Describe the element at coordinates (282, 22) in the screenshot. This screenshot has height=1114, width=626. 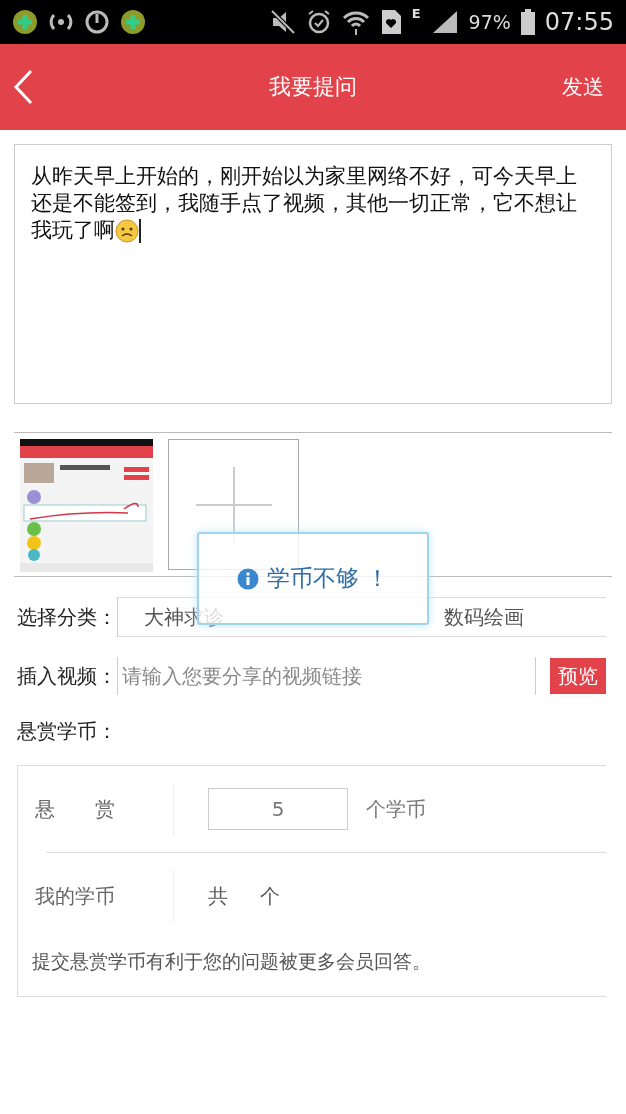
I see `mute-icon` at that location.